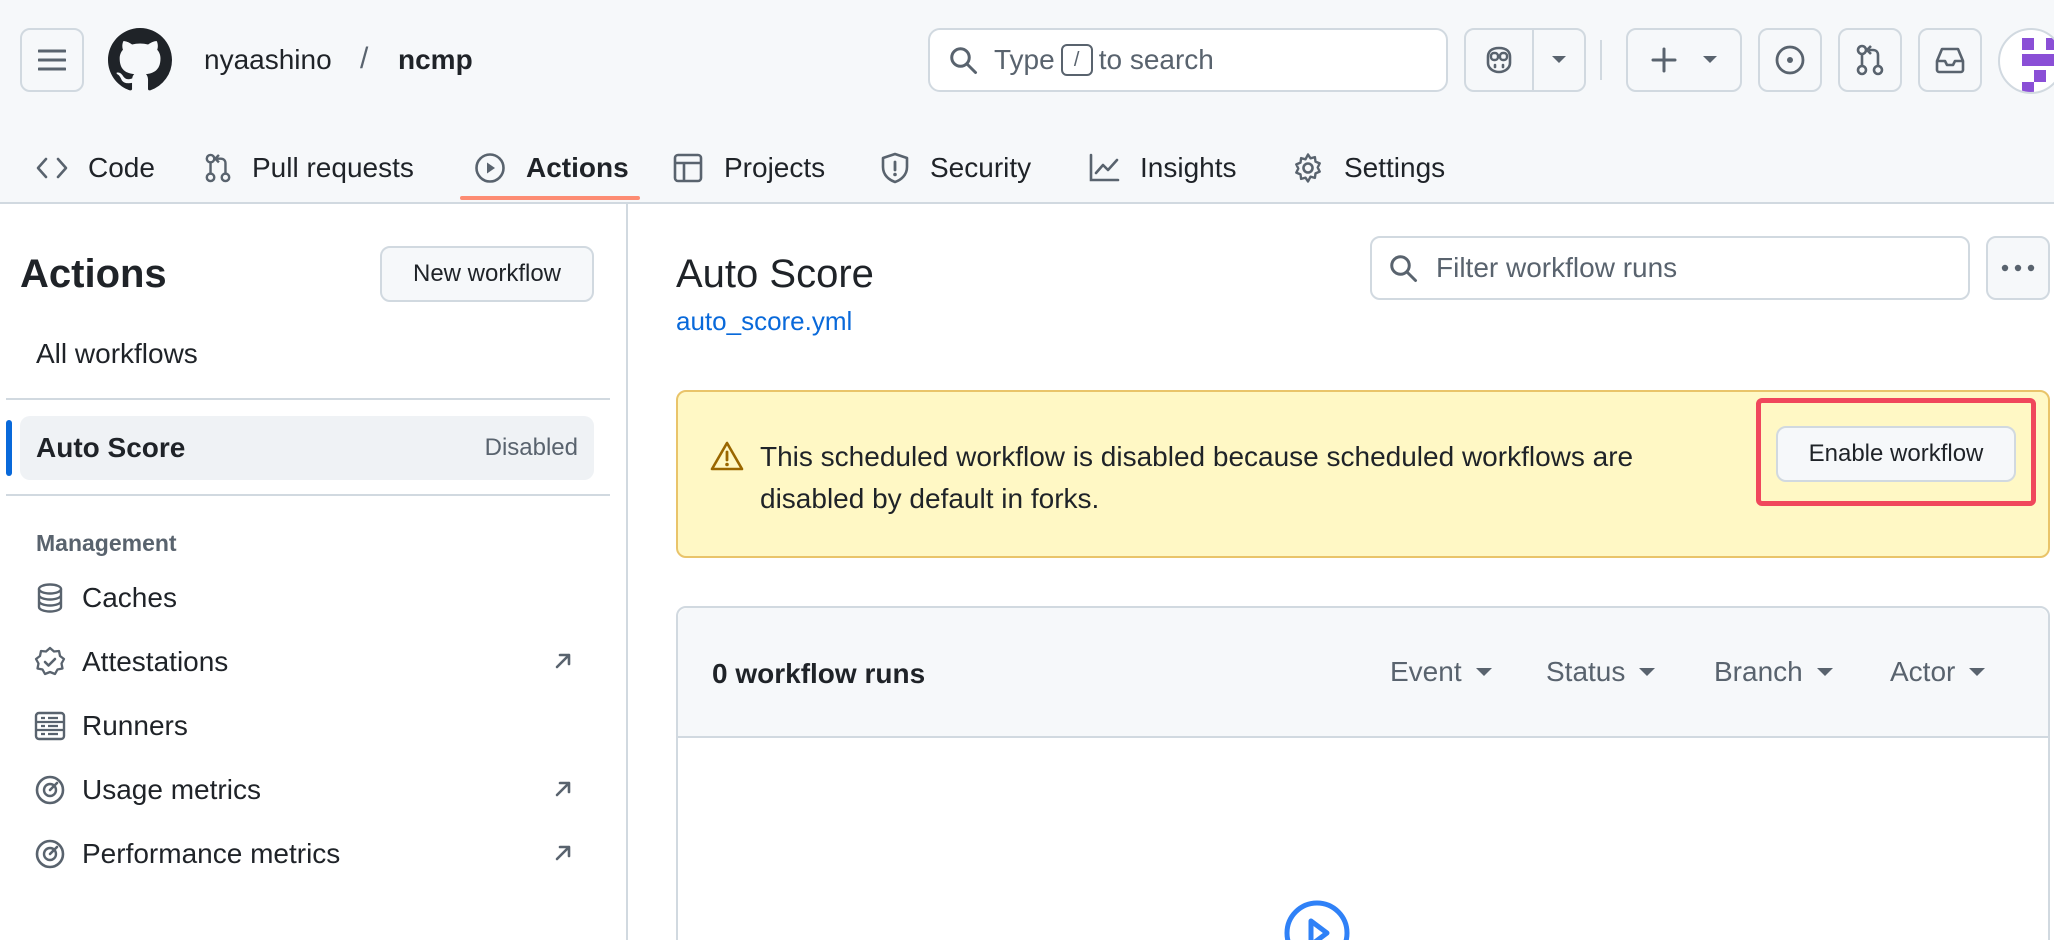  What do you see at coordinates (129, 597) in the screenshot?
I see `sidebar-item-label: Caches` at bounding box center [129, 597].